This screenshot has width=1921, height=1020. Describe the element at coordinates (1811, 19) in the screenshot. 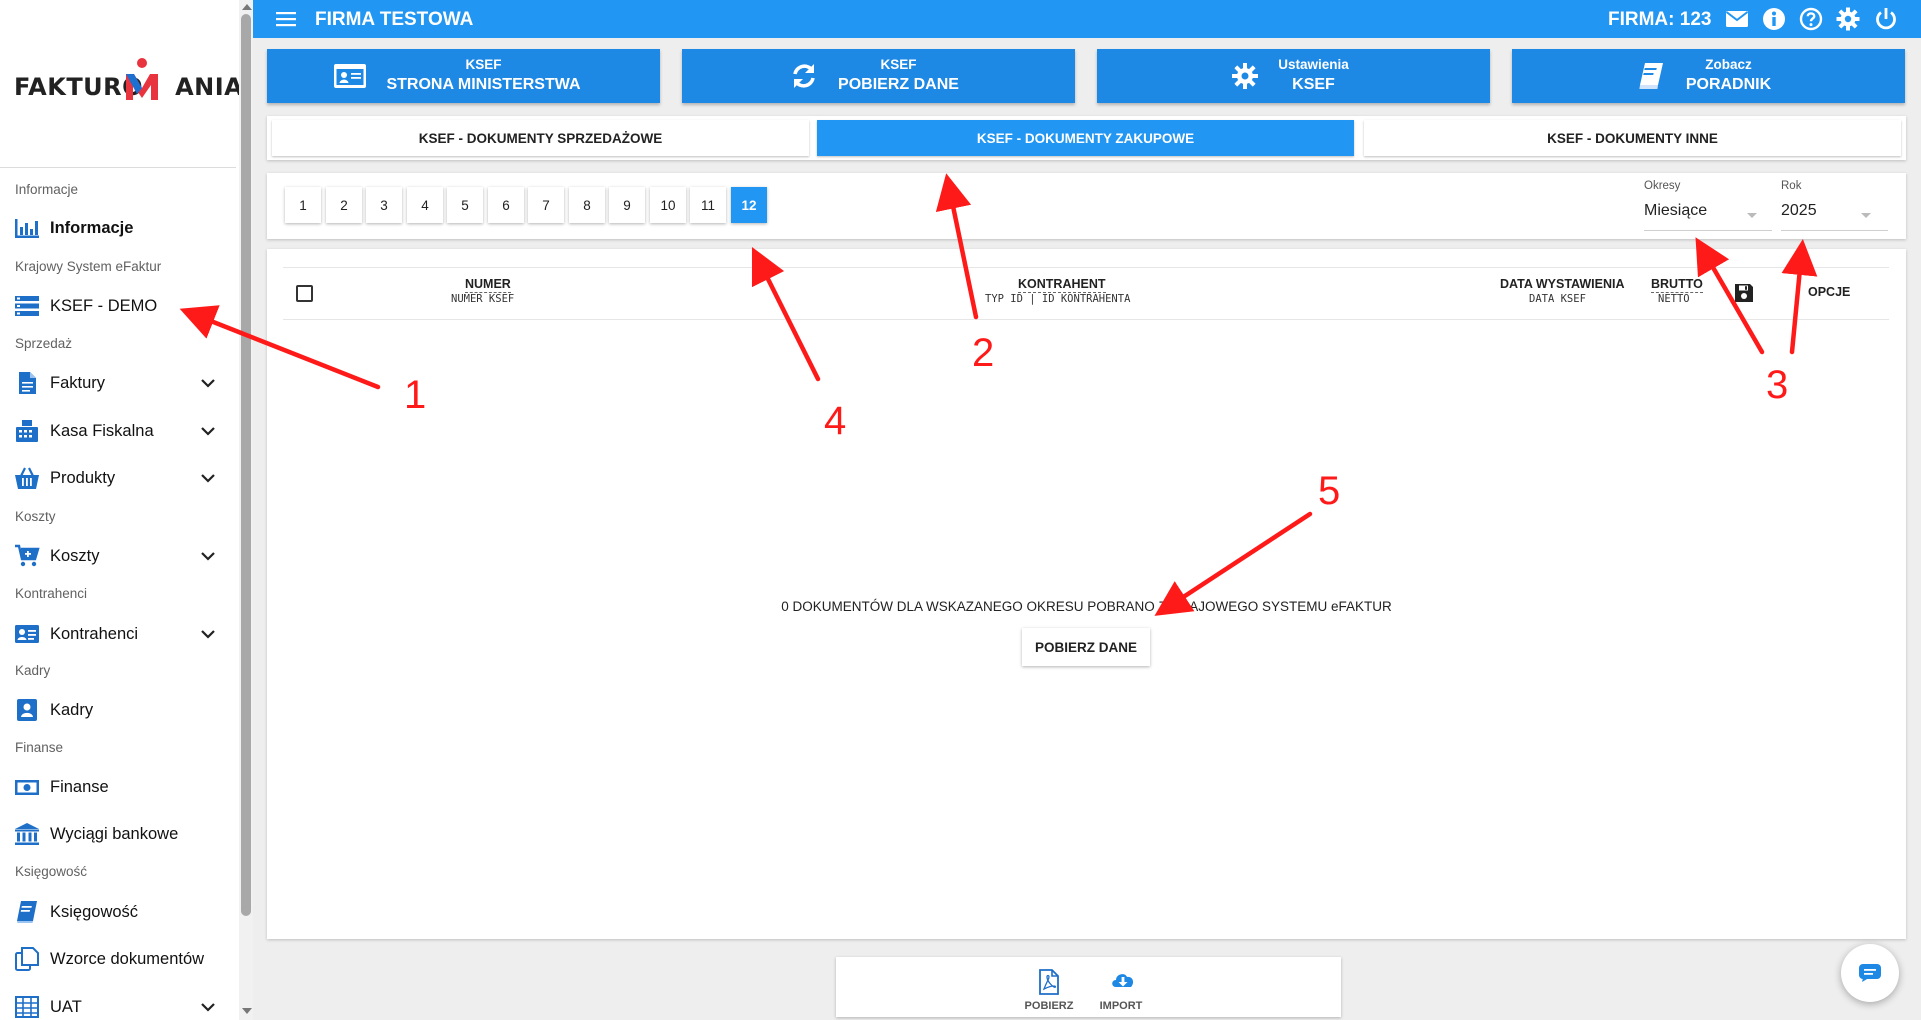

I see `help-icon` at that location.